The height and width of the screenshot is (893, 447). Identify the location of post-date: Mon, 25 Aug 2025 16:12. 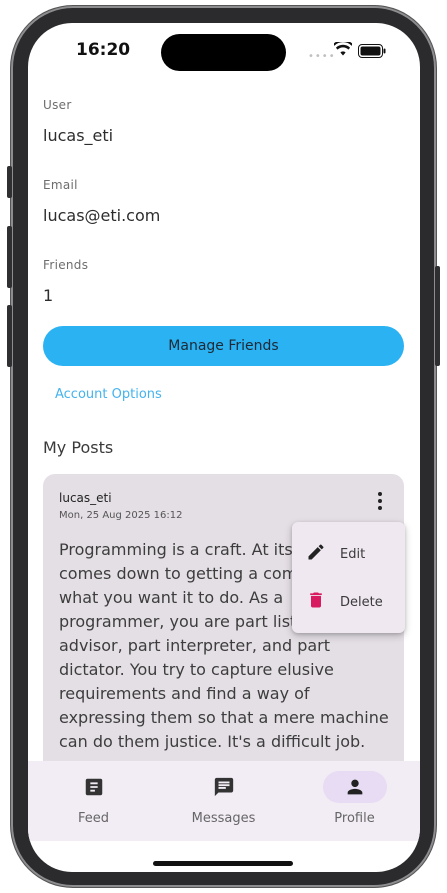
(121, 515).